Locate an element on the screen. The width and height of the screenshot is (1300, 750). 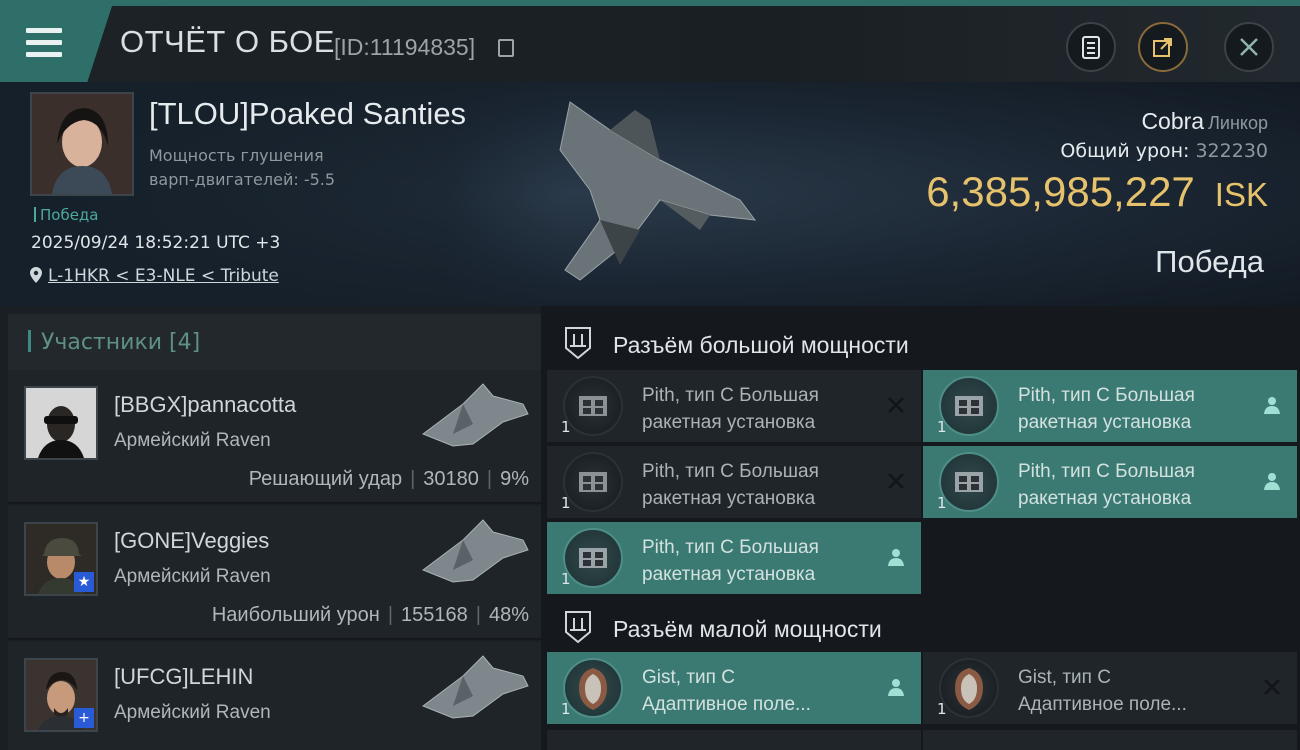
avatar: ★ is located at coordinates (61, 559).